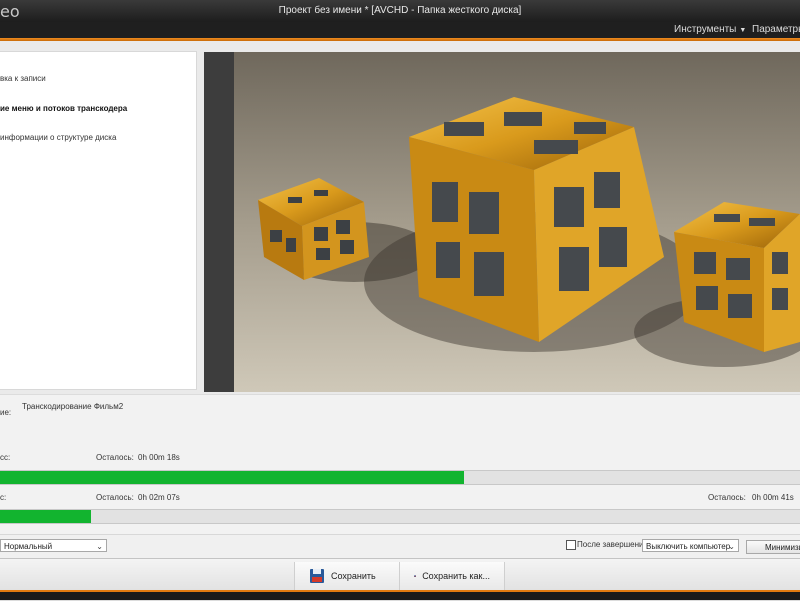  What do you see at coordinates (159, 497) in the screenshot?
I see `total-remaining-value: 0h 02m 07s` at bounding box center [159, 497].